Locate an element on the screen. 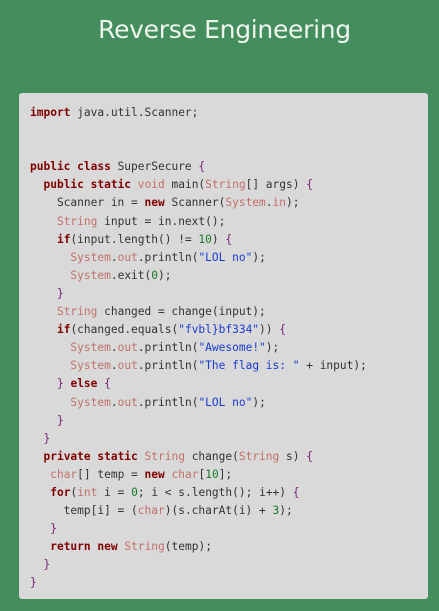 The height and width of the screenshot is (611, 439). code-line: return new String(temp); is located at coordinates (198, 547).